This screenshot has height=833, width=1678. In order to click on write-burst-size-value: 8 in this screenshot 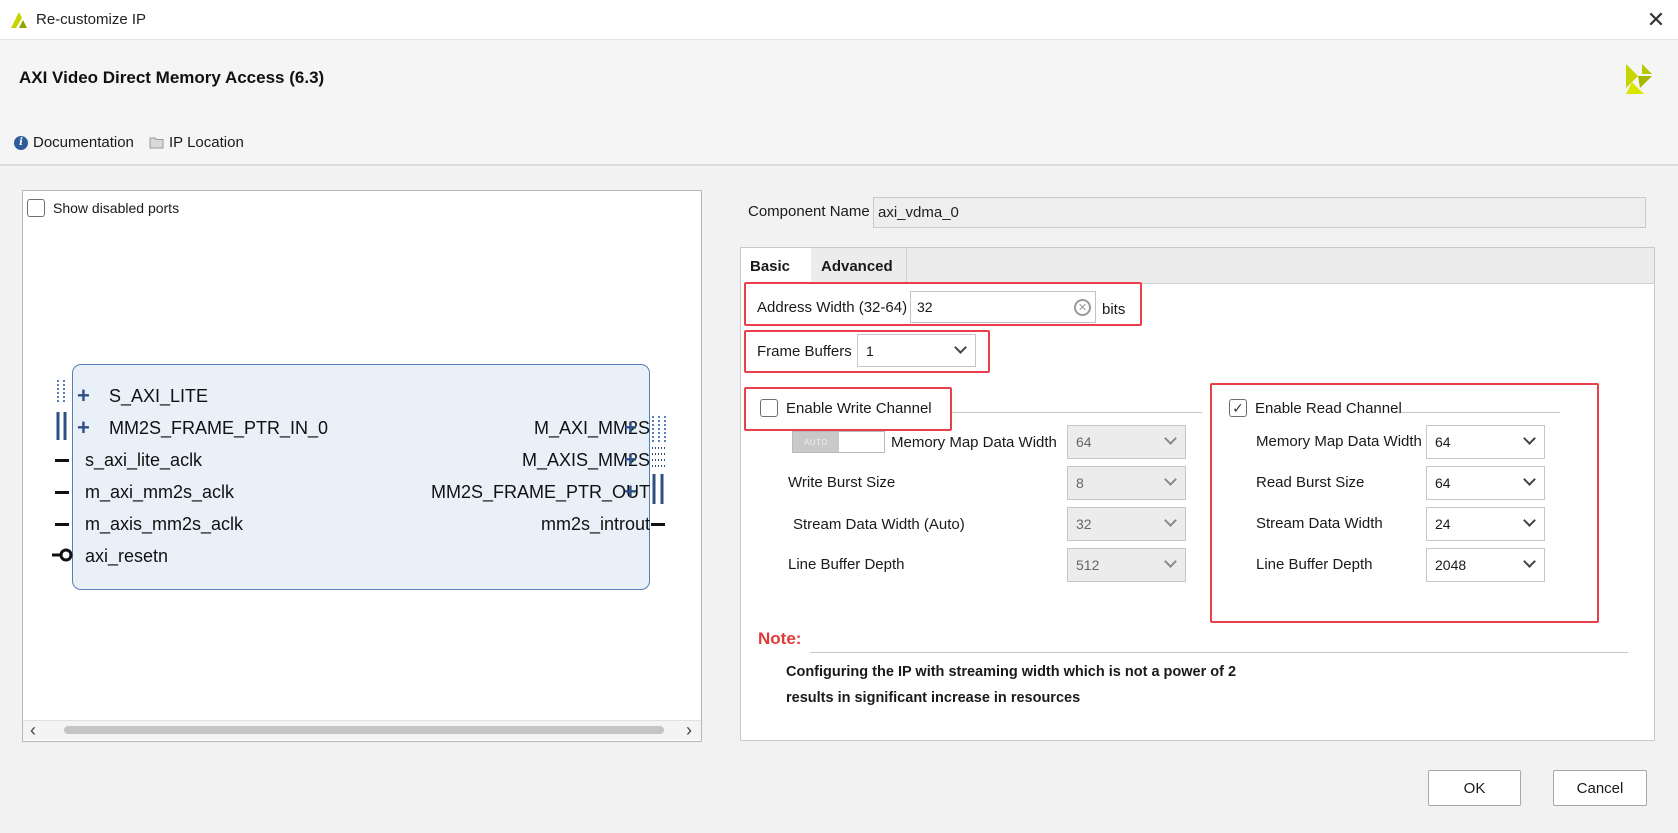, I will do `click(1080, 483)`.